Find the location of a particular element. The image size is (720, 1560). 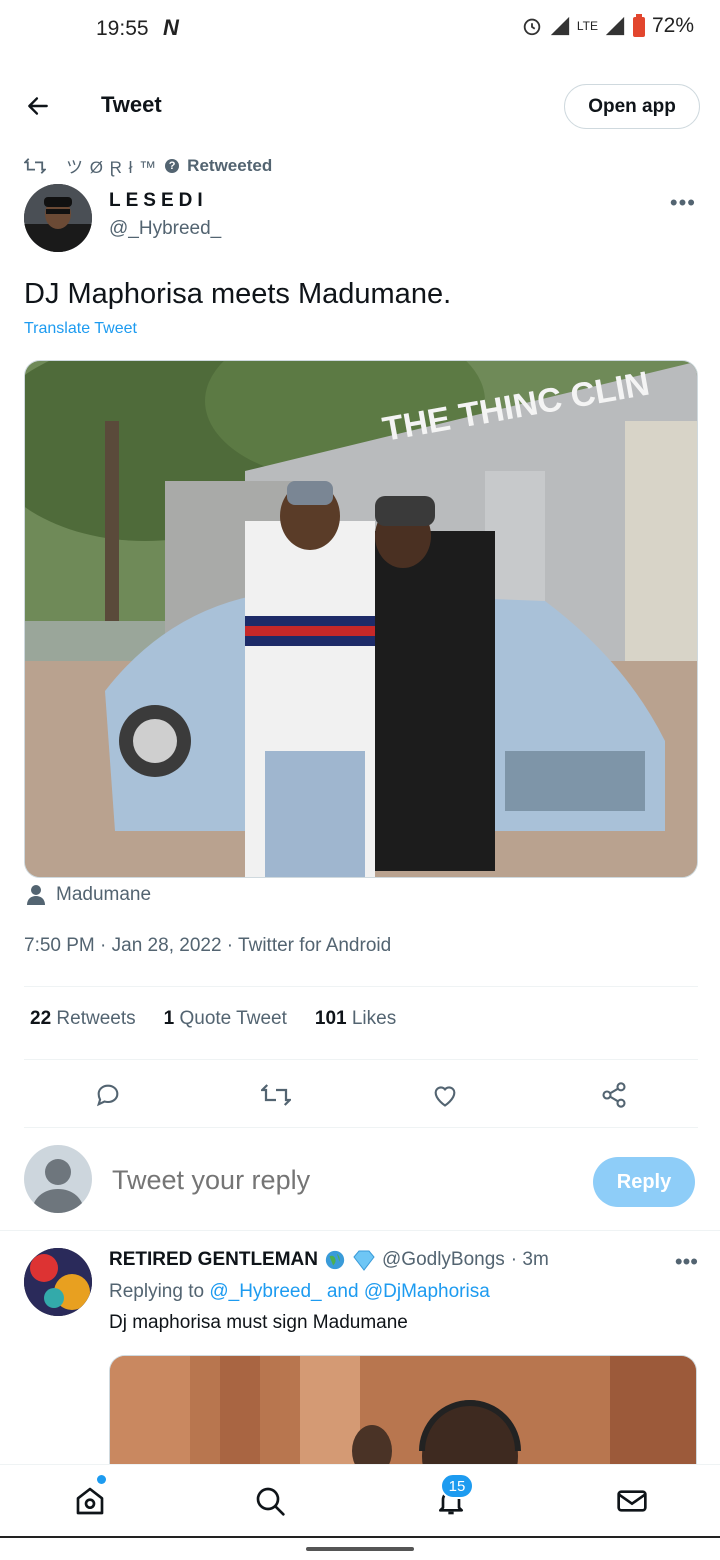

retweeter-name: ツ Ø Ɽ ł ™ is located at coordinates (112, 167).